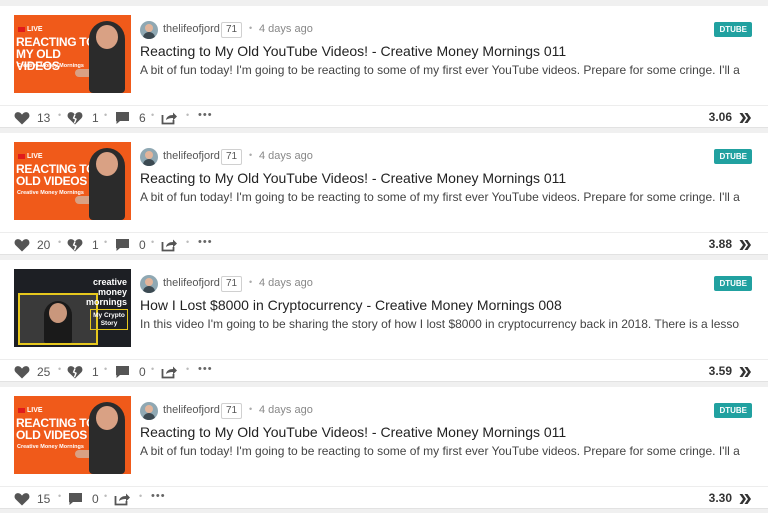  I want to click on post-actions: 20 • 1 • 0 • • ••• 3.88, so click(384, 243).